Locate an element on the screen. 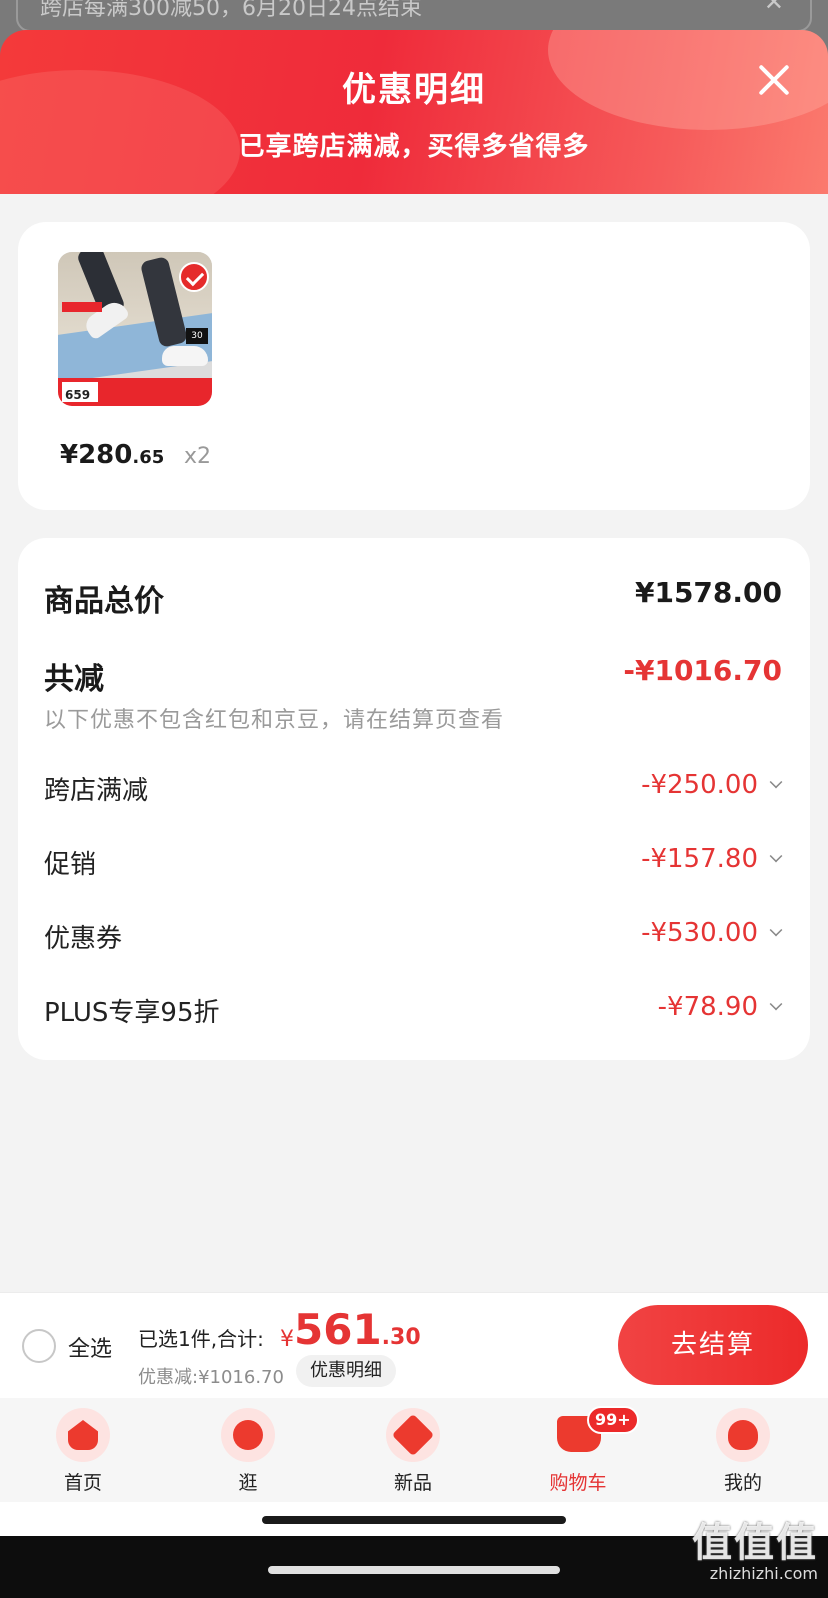  product-price-int: ¥280 is located at coordinates (96, 455).